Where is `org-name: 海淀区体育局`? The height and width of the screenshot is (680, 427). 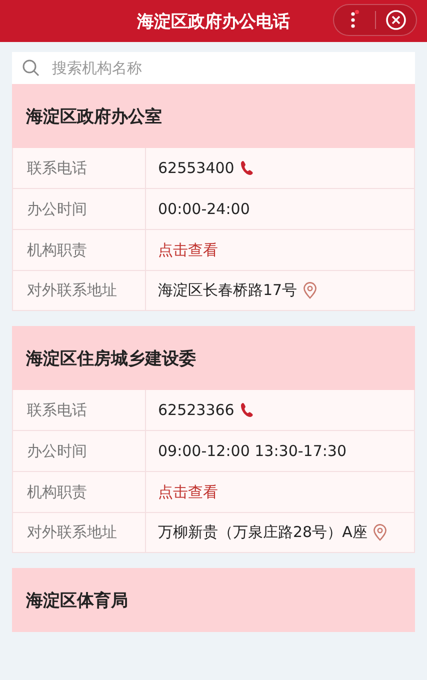 org-name: 海淀区体育局 is located at coordinates (77, 601).